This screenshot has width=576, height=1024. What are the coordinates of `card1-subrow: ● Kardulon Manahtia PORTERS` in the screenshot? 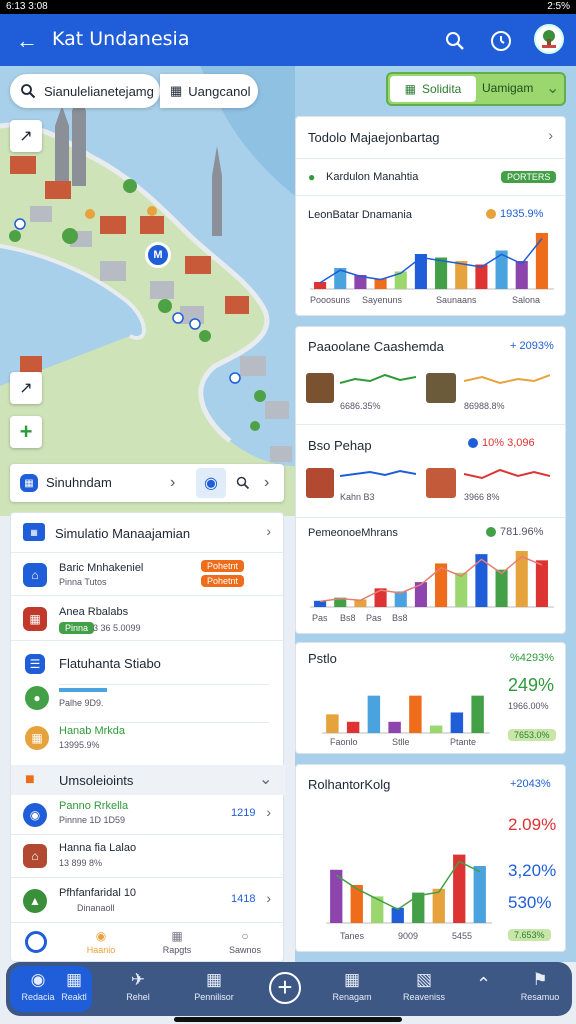 It's located at (430, 178).